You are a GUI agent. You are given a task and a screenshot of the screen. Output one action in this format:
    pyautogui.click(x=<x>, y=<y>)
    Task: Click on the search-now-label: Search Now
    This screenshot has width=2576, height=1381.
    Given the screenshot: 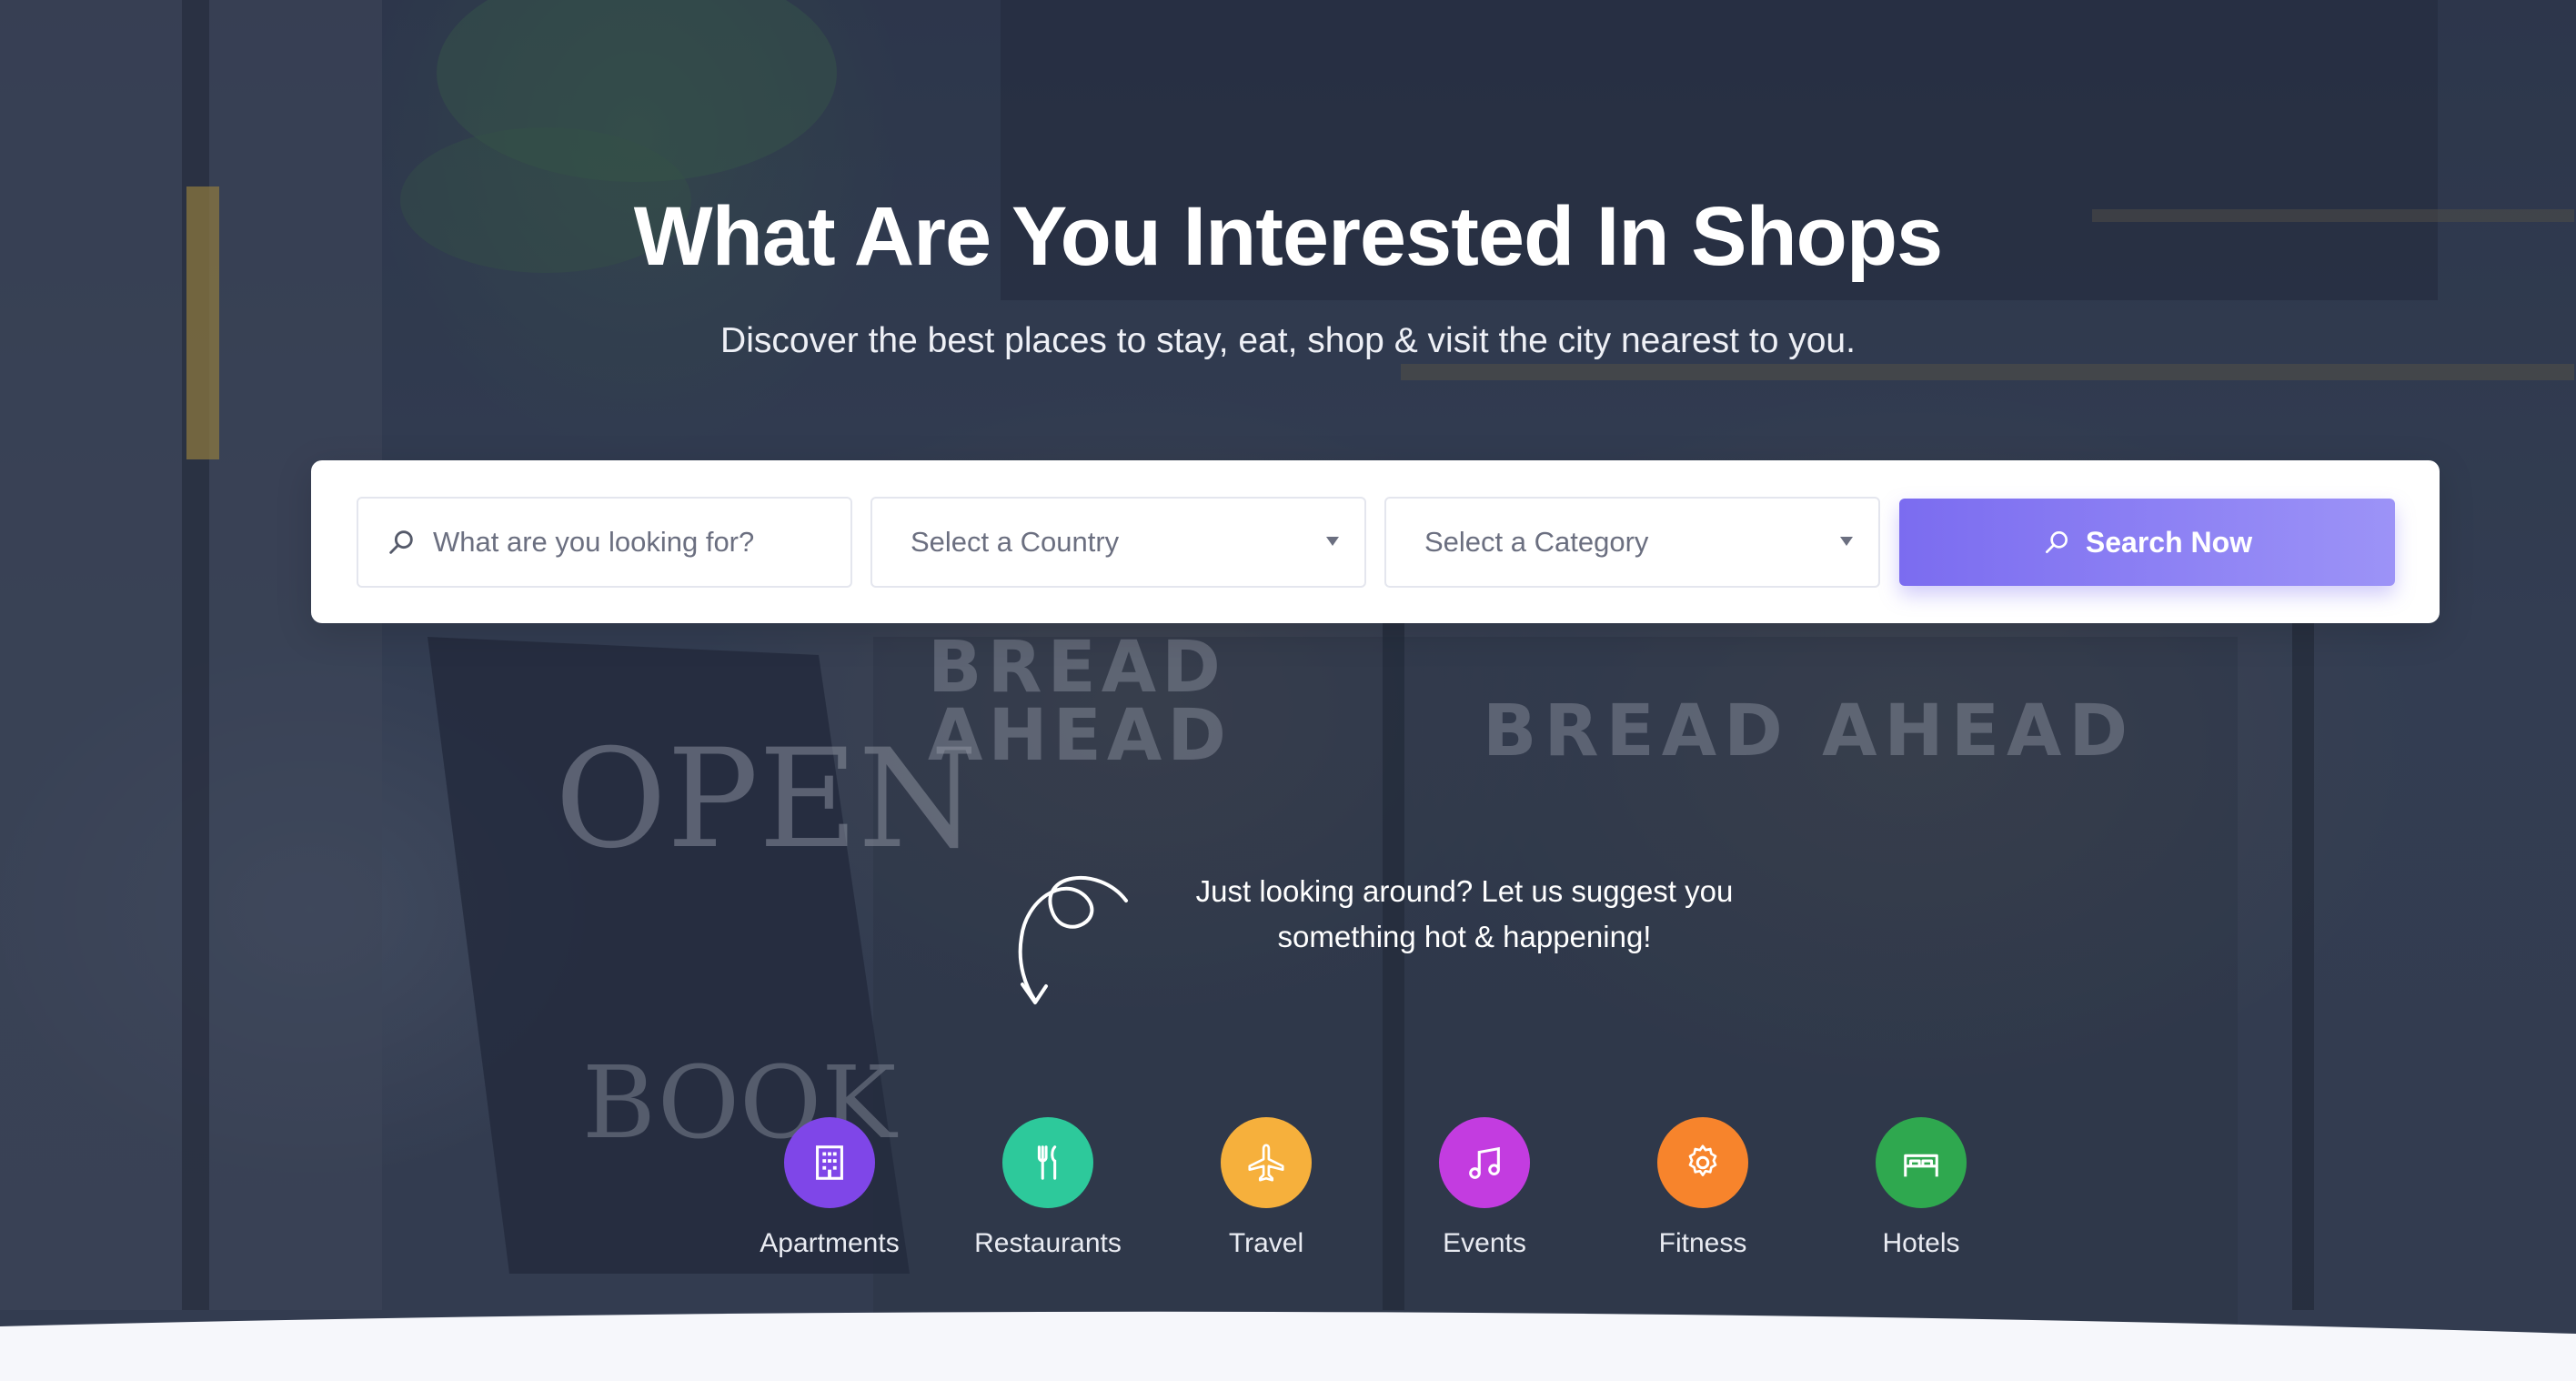 What is the action you would take?
    pyautogui.click(x=2169, y=542)
    